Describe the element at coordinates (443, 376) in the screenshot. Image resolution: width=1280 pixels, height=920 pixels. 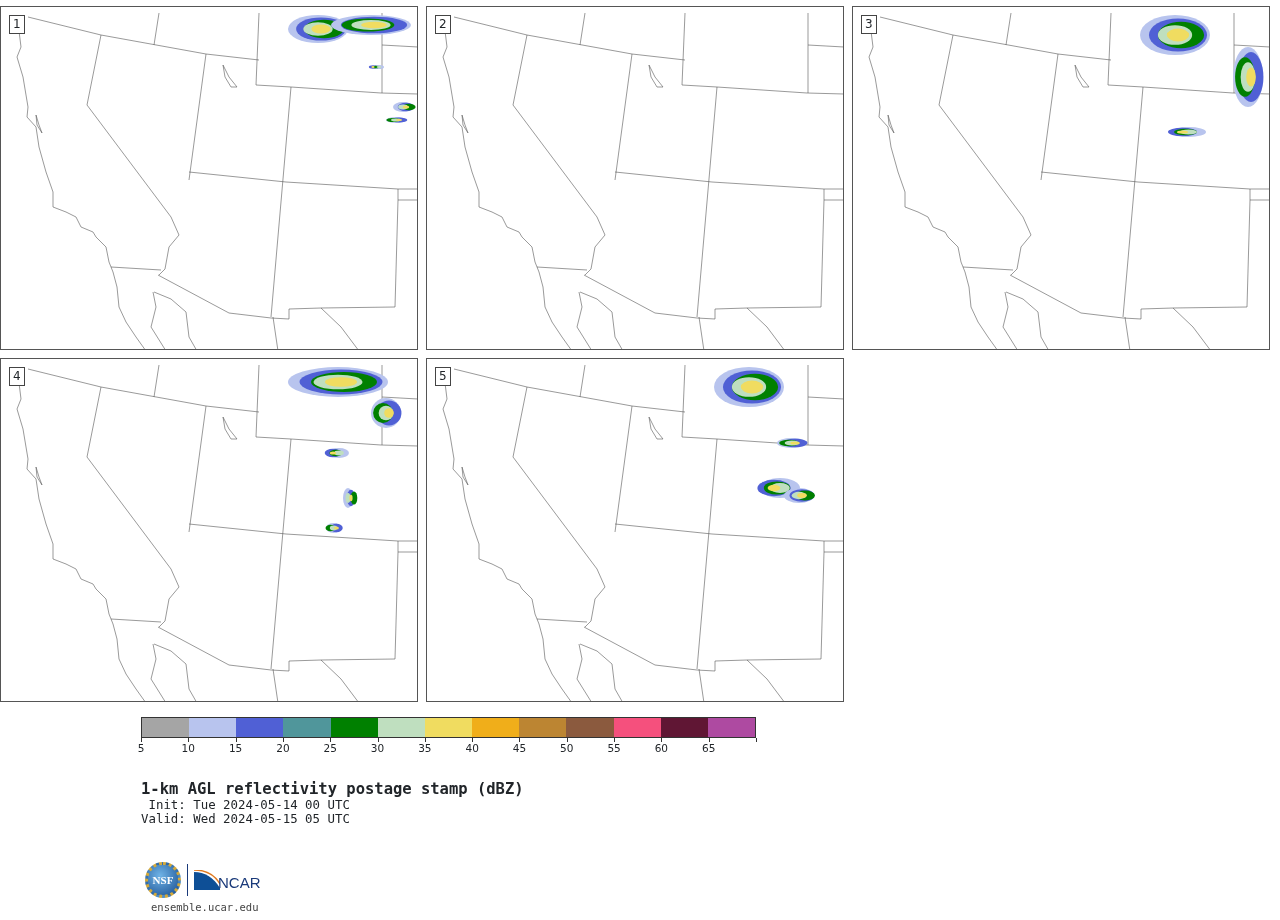
I see `panel-number: 5` at that location.